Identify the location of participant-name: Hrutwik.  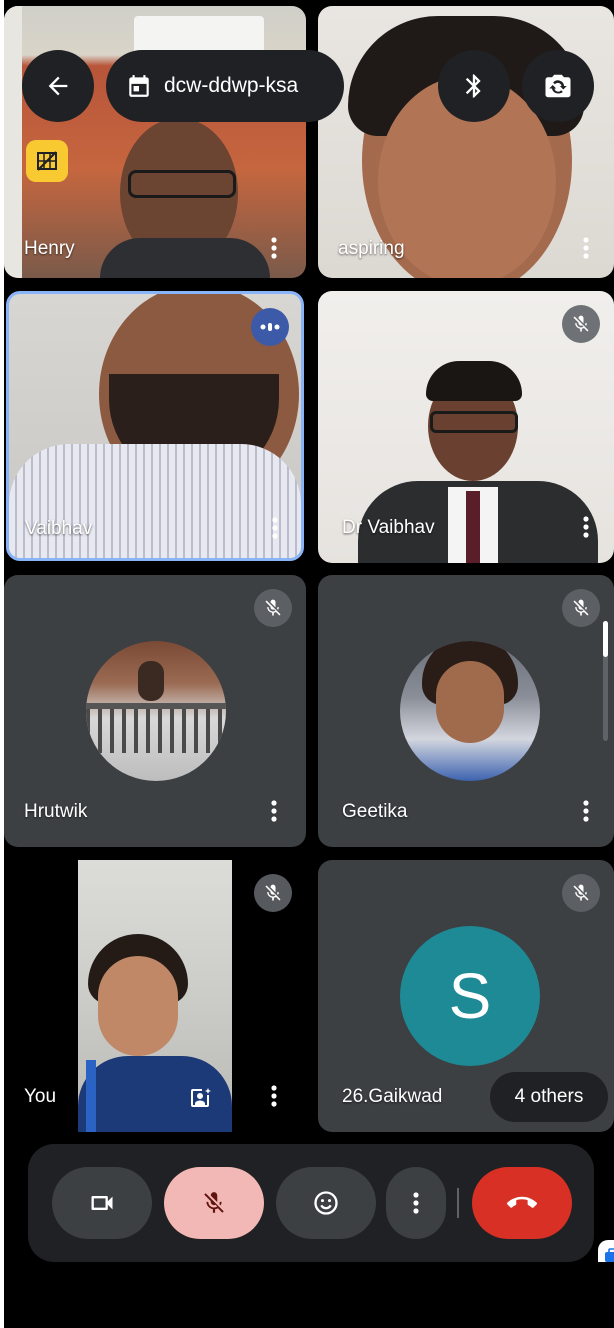
(56, 811).